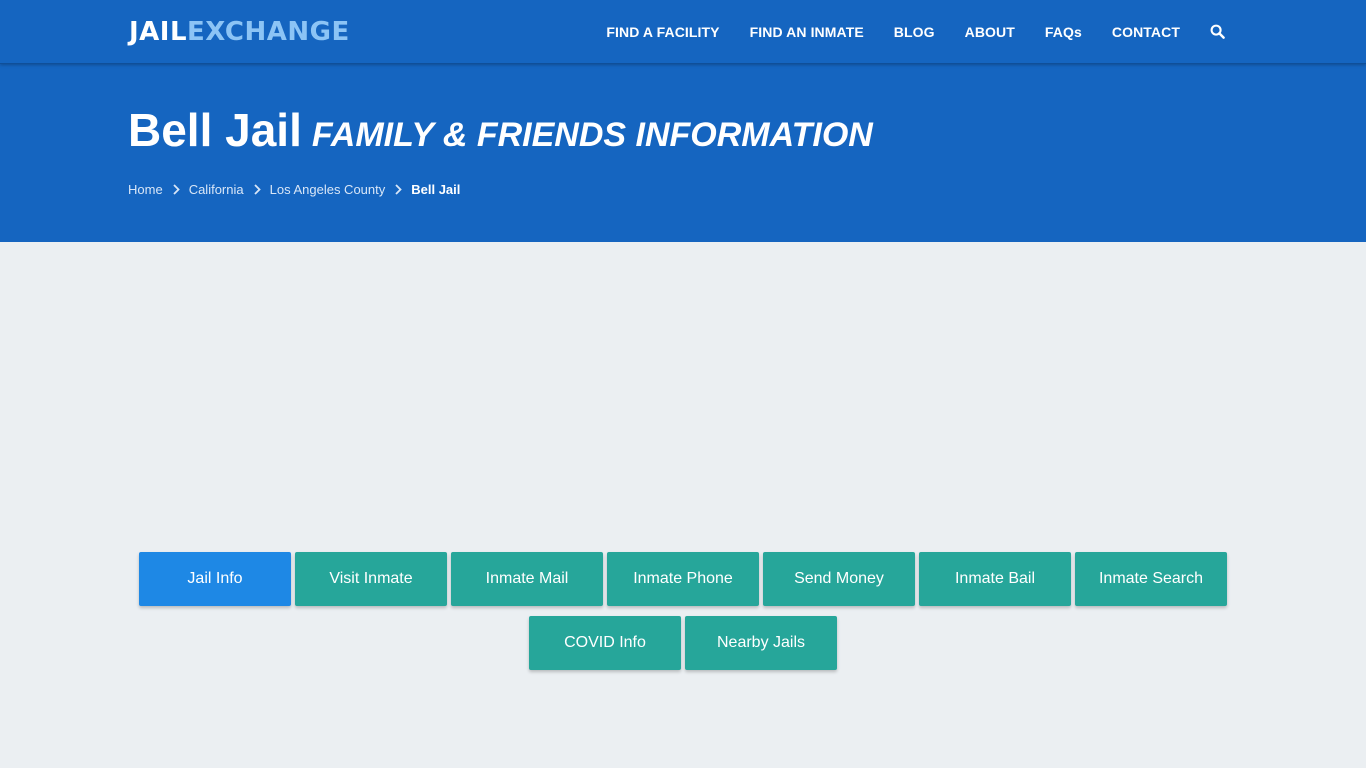 The width and height of the screenshot is (1366, 768). What do you see at coordinates (527, 579) in the screenshot?
I see `tab-inmate-mail: Inmate Mail` at bounding box center [527, 579].